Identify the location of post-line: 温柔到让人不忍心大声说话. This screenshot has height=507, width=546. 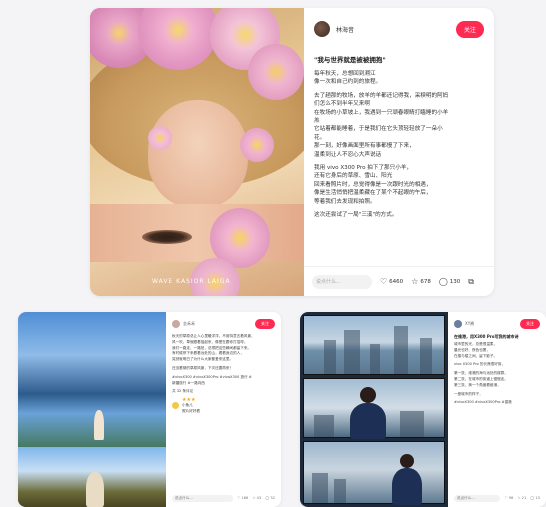
(348, 154).